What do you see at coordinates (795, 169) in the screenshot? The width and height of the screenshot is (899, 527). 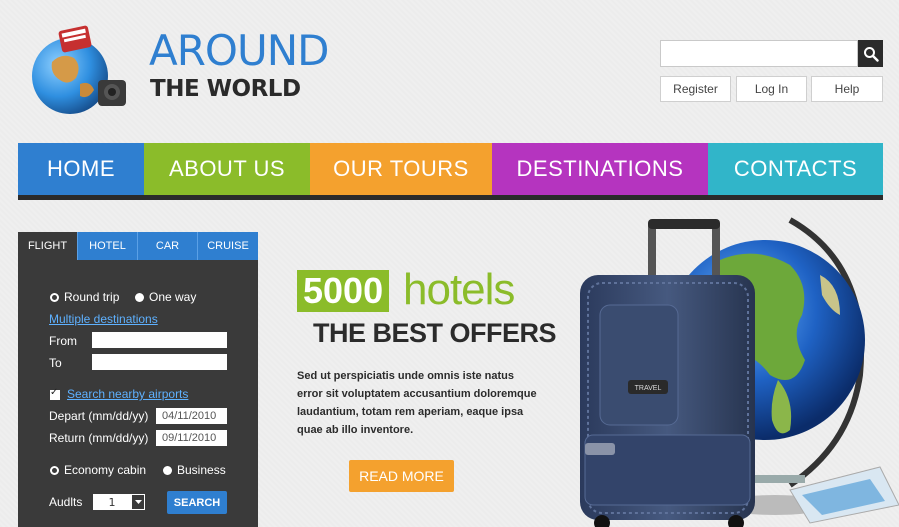 I see `nav-item-contacts: CONTACTS` at bounding box center [795, 169].